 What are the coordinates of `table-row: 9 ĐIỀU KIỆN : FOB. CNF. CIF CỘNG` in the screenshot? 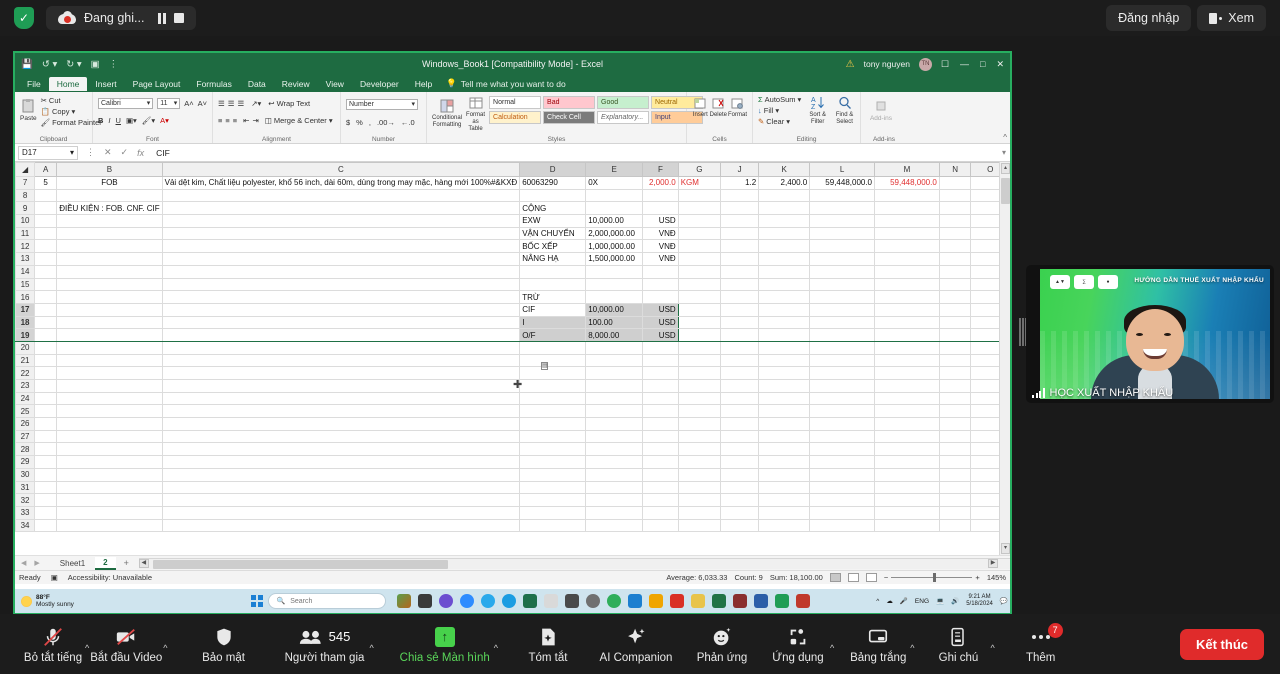 It's located at (512, 208).